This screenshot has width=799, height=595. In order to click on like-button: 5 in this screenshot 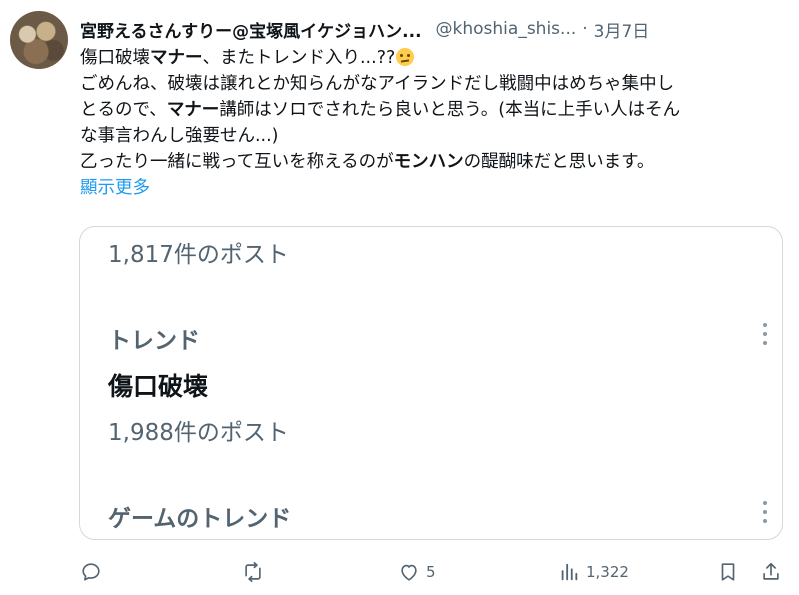, I will do `click(417, 572)`.